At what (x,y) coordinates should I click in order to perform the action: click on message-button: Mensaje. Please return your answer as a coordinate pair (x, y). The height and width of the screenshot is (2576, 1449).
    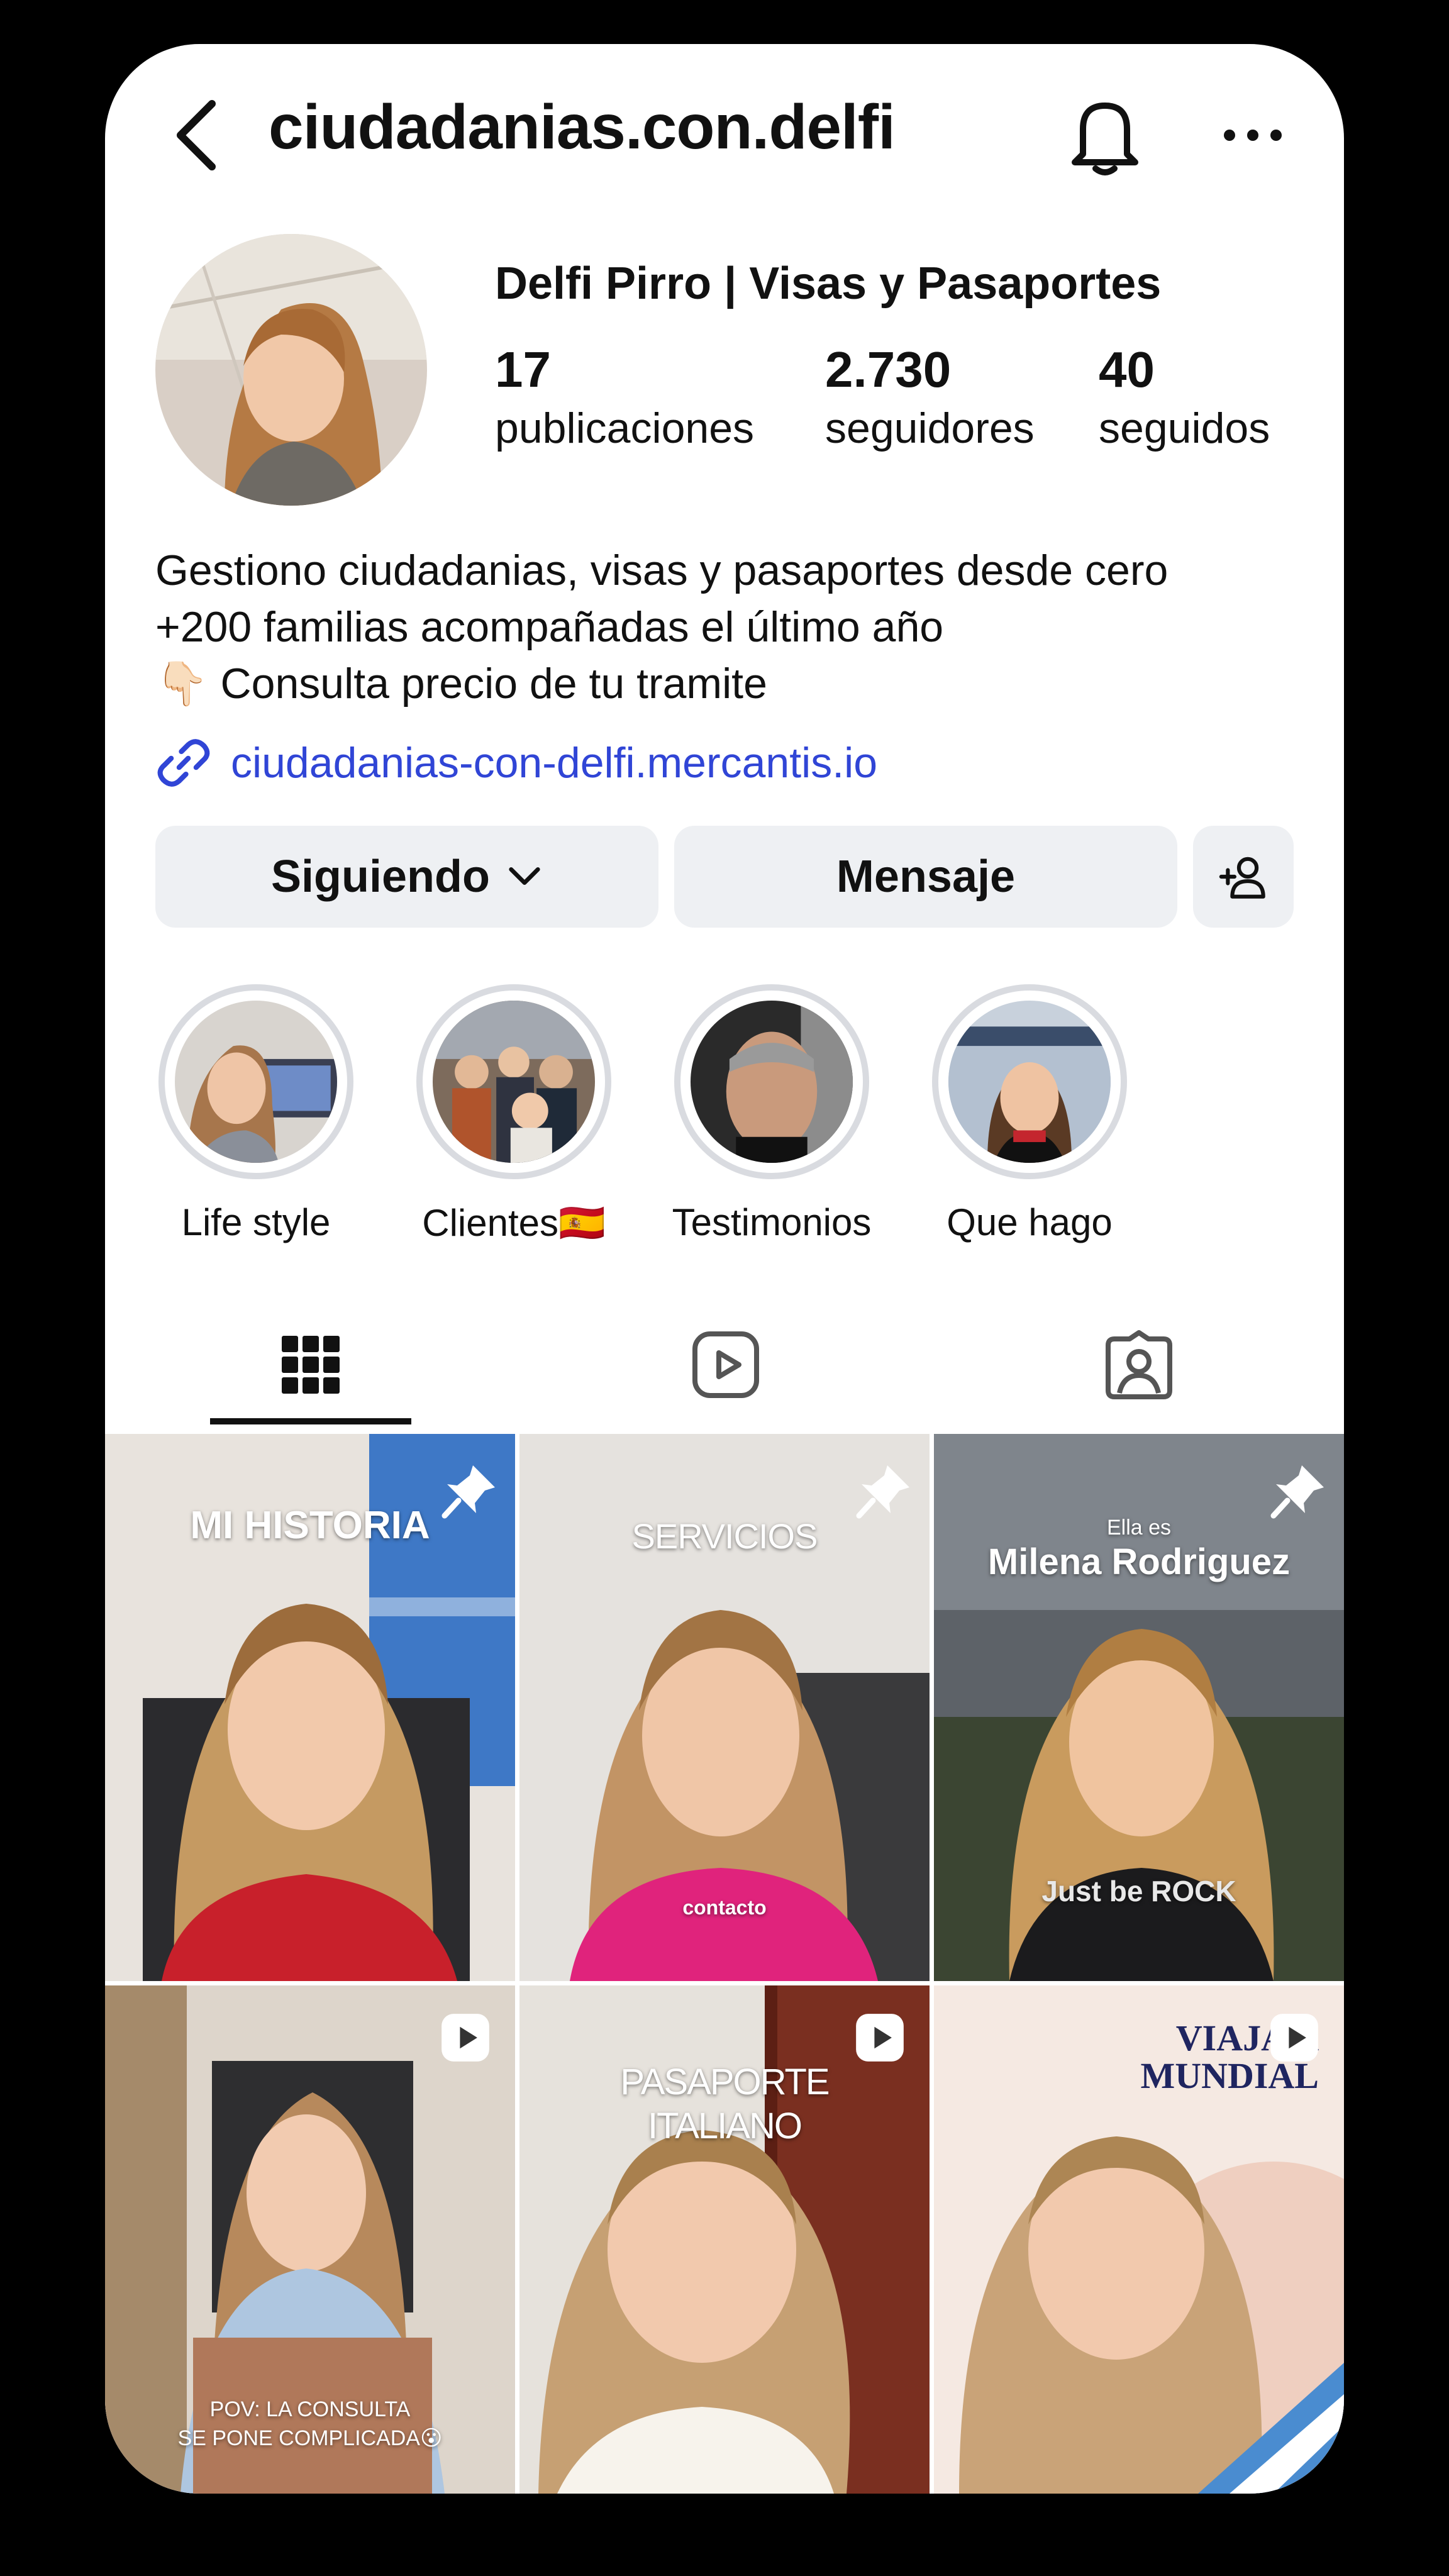
    Looking at the image, I should click on (925, 877).